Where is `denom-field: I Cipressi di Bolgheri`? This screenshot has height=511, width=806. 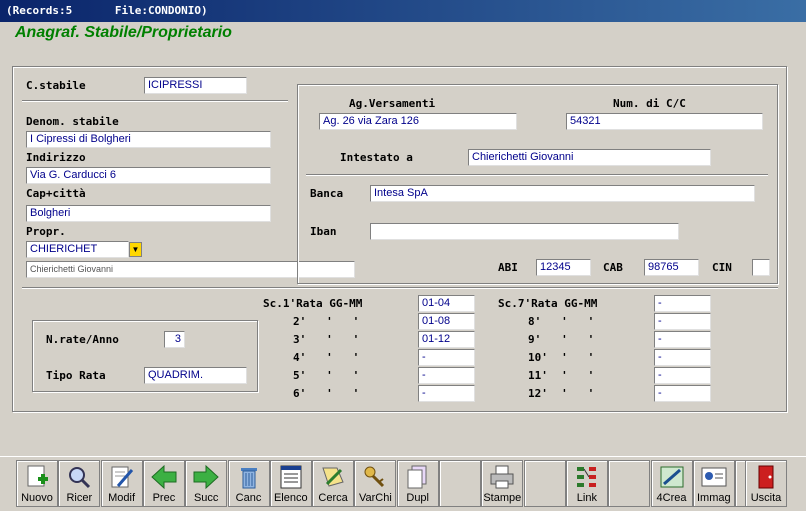
denom-field: I Cipressi di Bolgheri is located at coordinates (148, 139).